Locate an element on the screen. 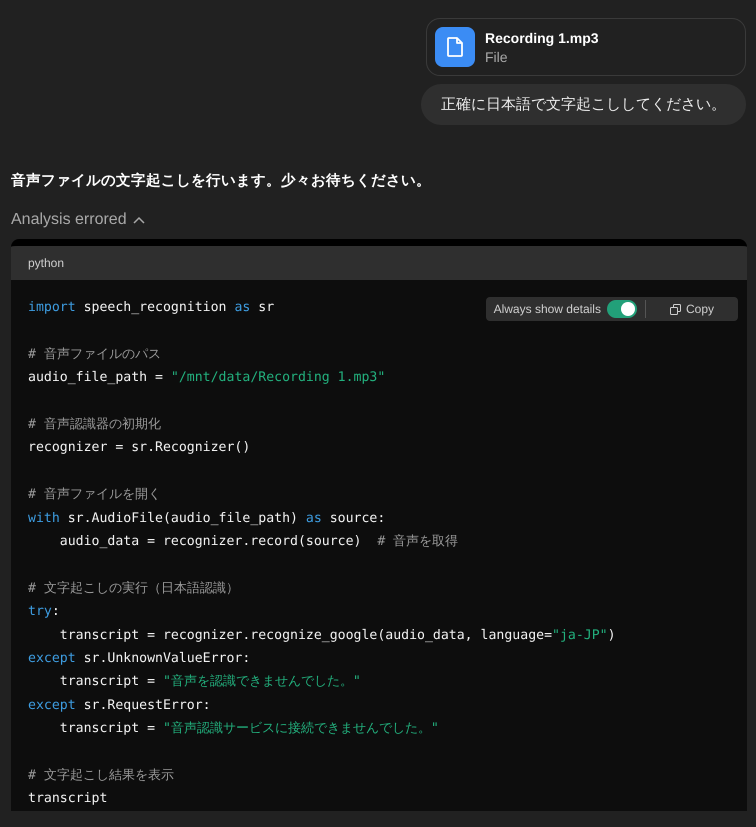 This screenshot has height=827, width=756. toggle-label: Always show details is located at coordinates (547, 309).